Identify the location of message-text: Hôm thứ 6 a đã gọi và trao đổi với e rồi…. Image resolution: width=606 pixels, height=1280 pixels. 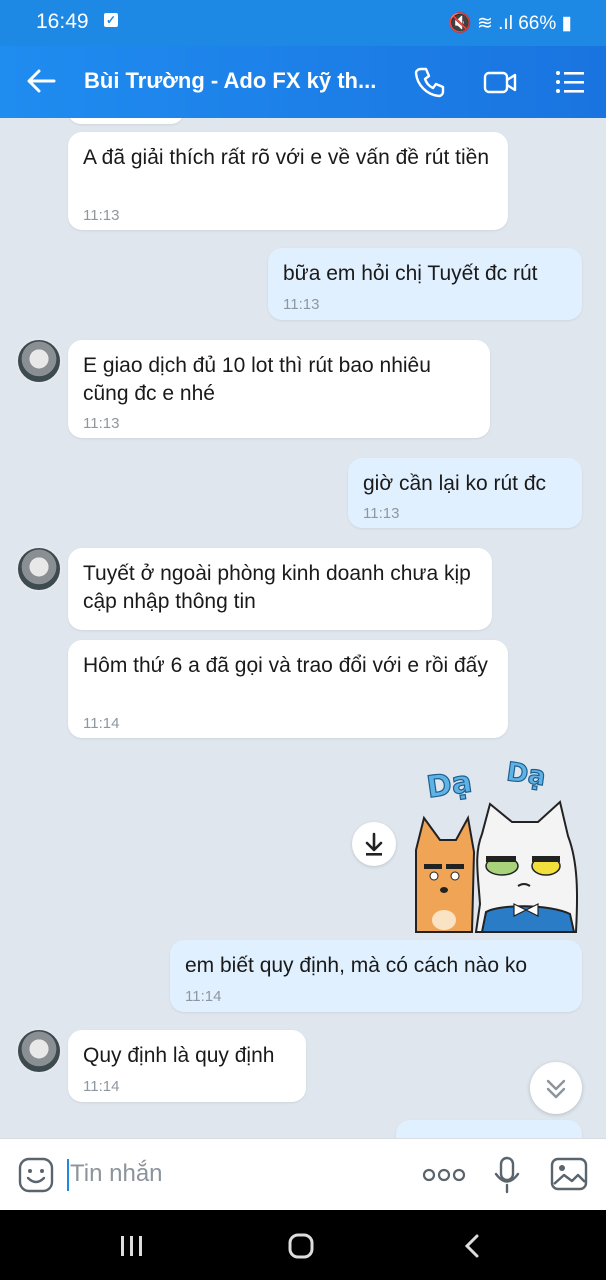
(285, 665).